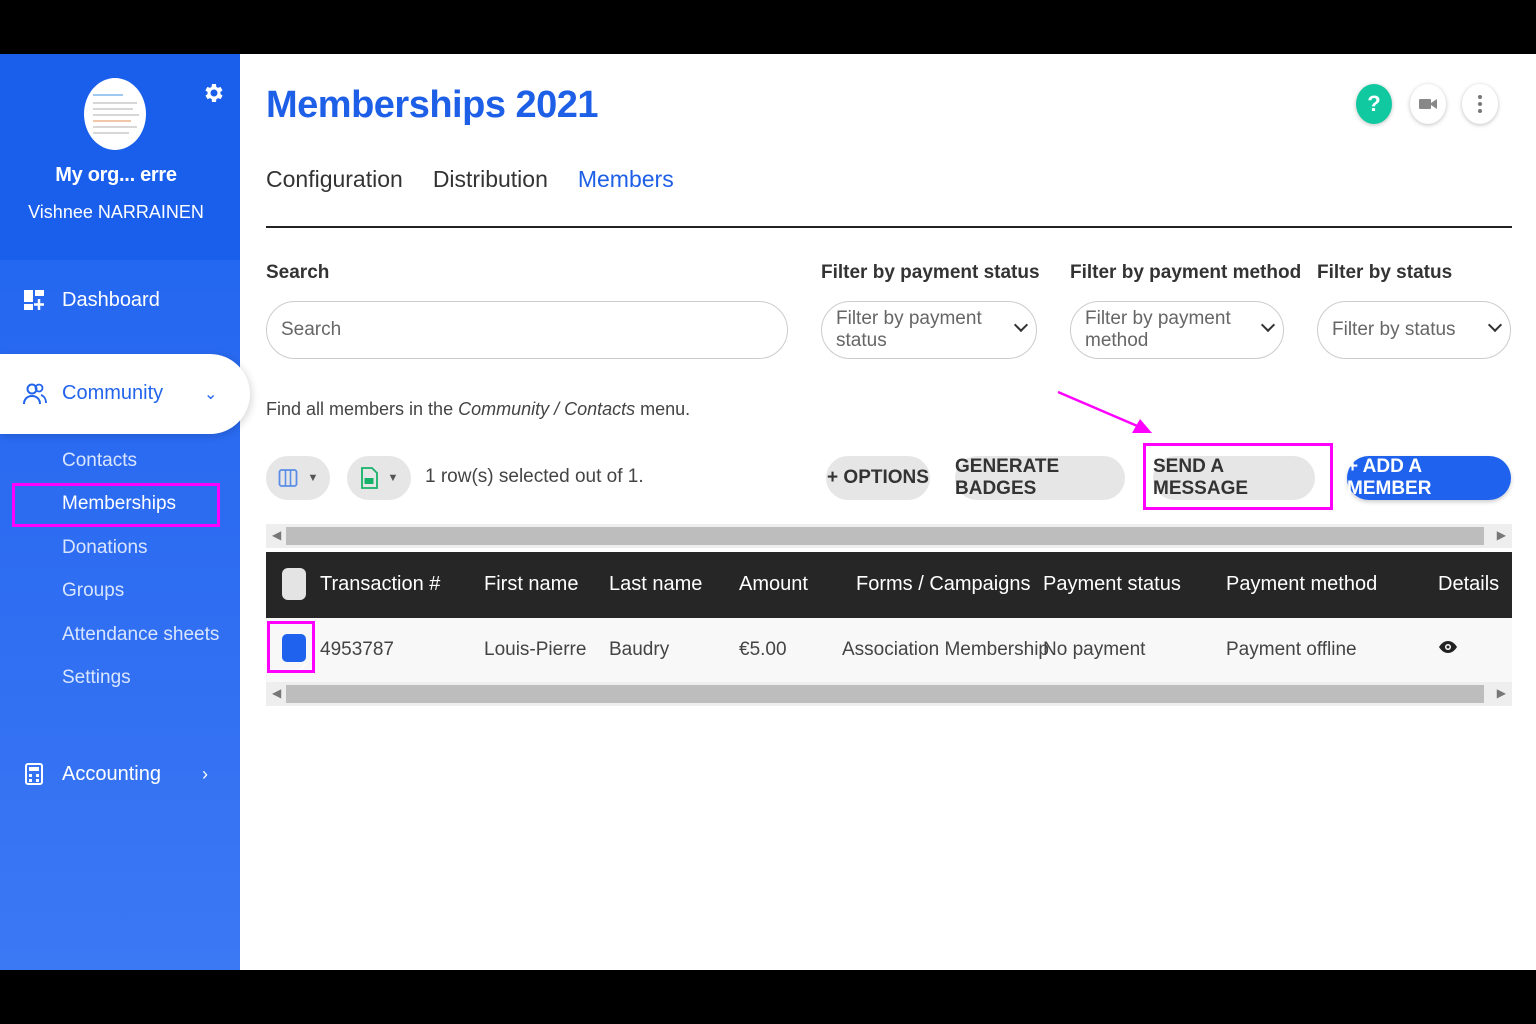 This screenshot has height=1024, width=1536. I want to click on cell-amount: €5.00, so click(763, 649).